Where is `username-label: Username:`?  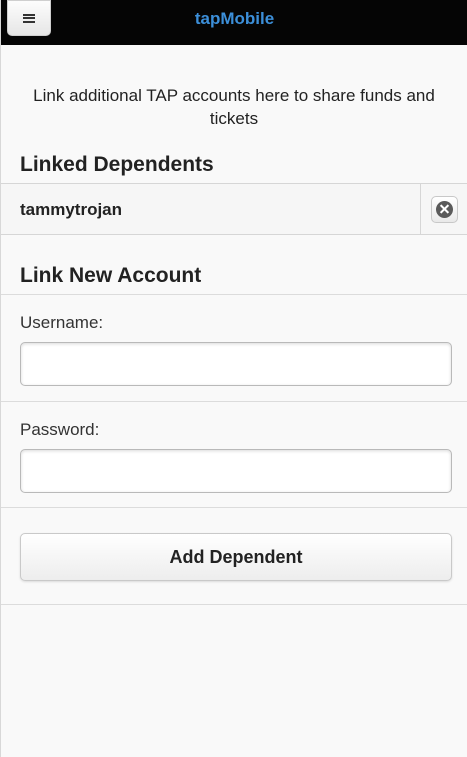 username-label: Username: is located at coordinates (62, 322).